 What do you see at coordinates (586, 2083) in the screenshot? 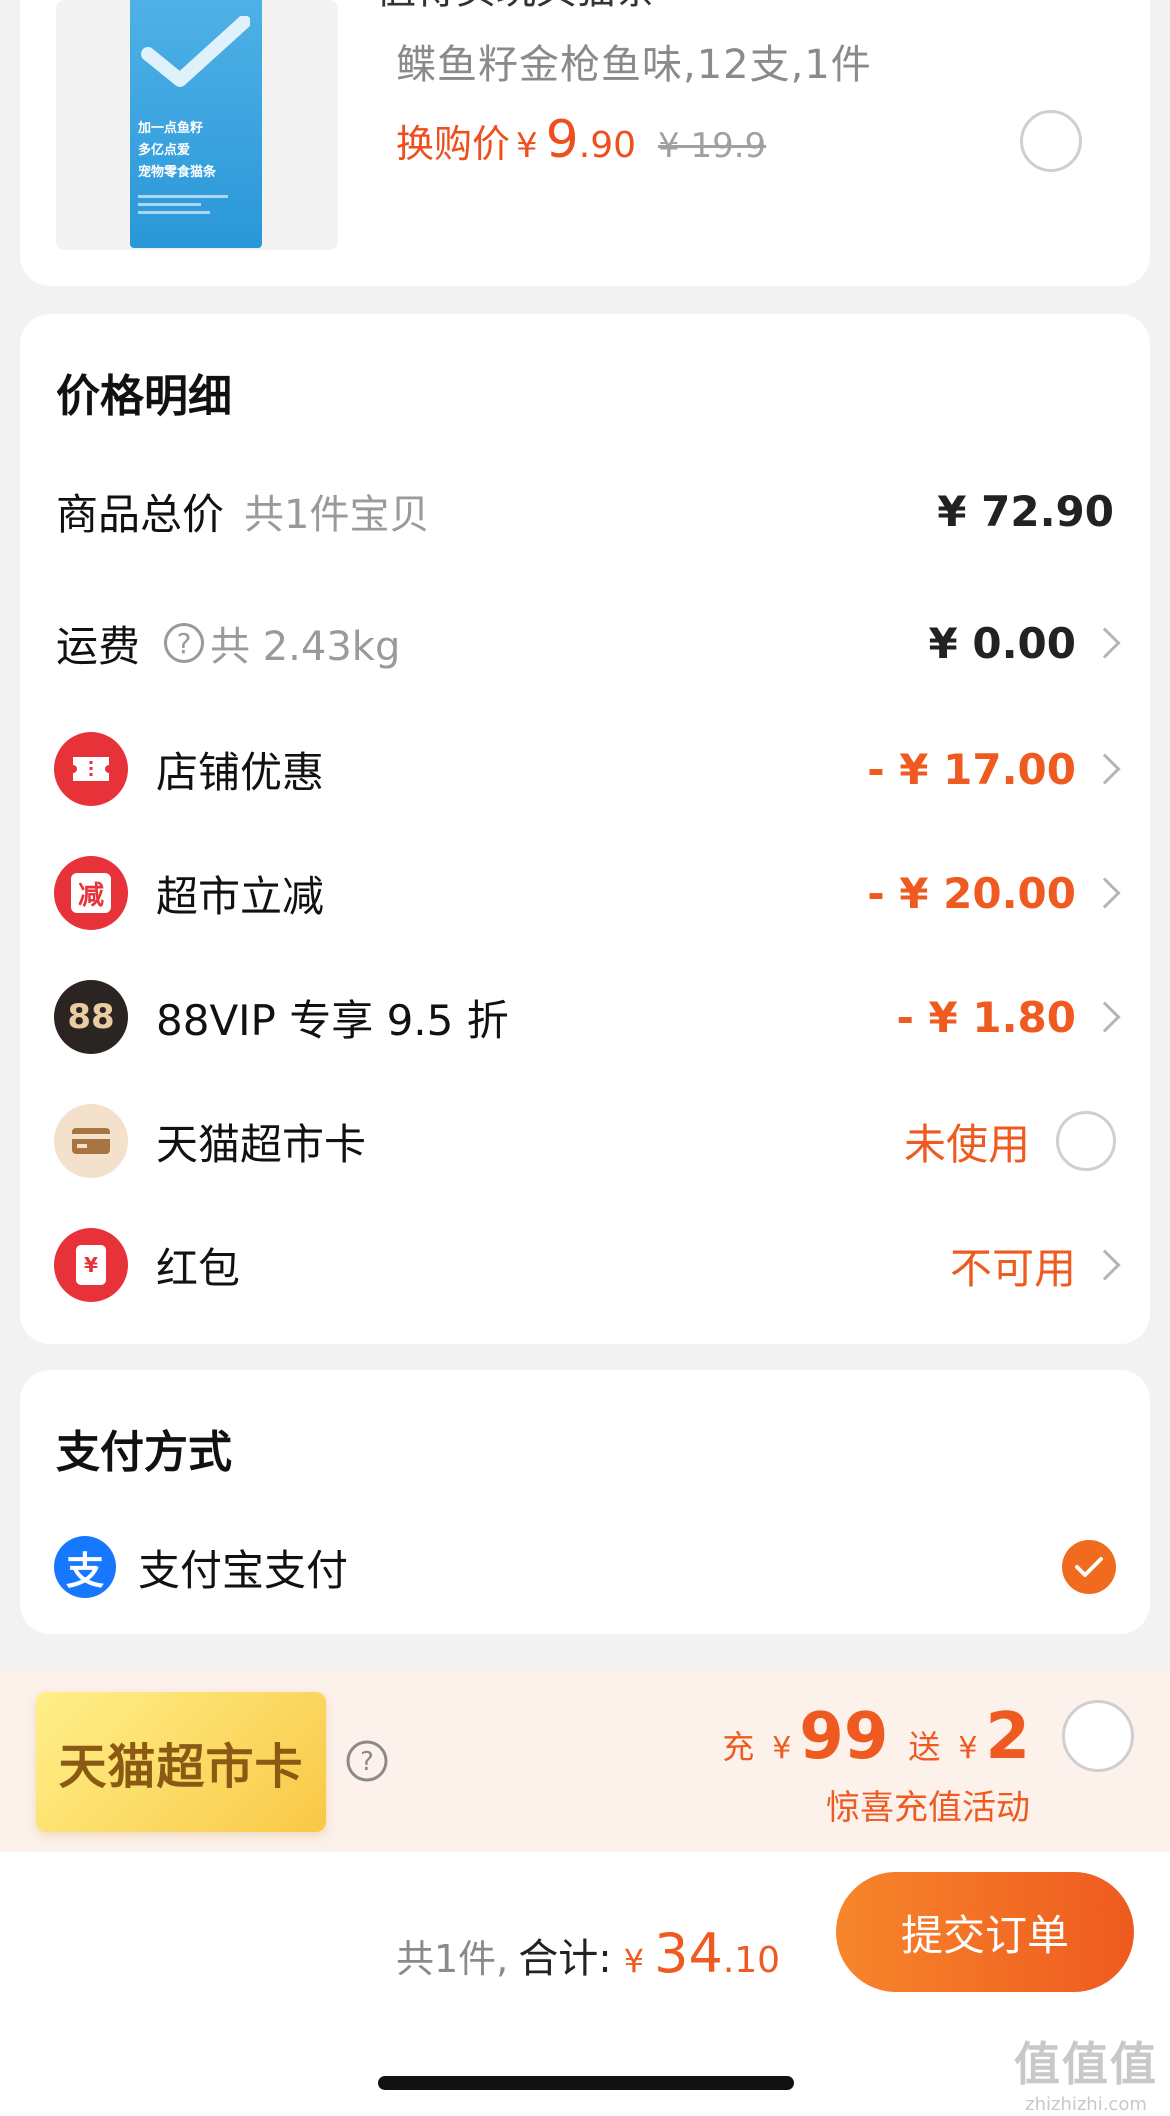
I see `home-indicator` at bounding box center [586, 2083].